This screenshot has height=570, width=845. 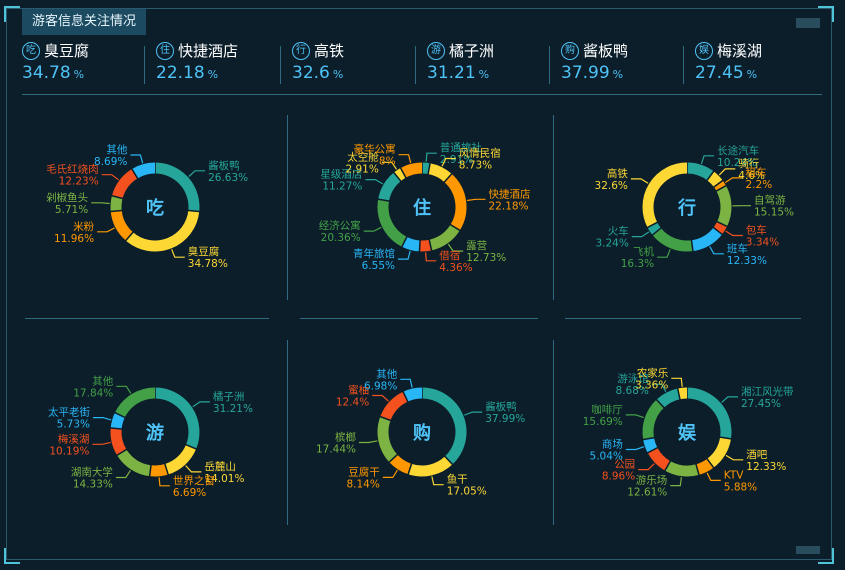 I want to click on slice-label: 商场, so click(x=612, y=444).